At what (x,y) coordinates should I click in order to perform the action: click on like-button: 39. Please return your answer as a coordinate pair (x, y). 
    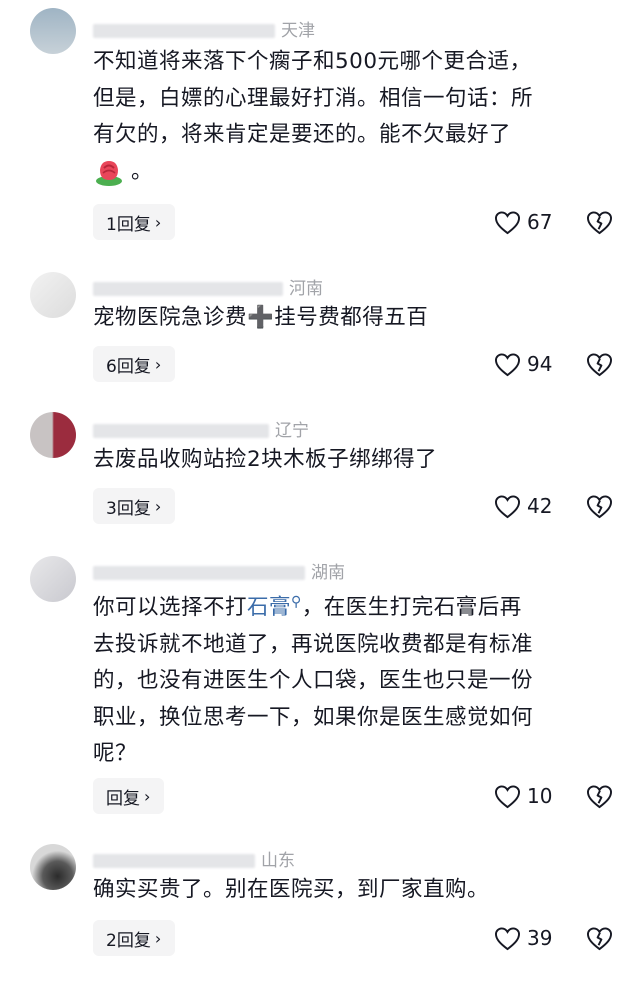
    Looking at the image, I should click on (523, 938).